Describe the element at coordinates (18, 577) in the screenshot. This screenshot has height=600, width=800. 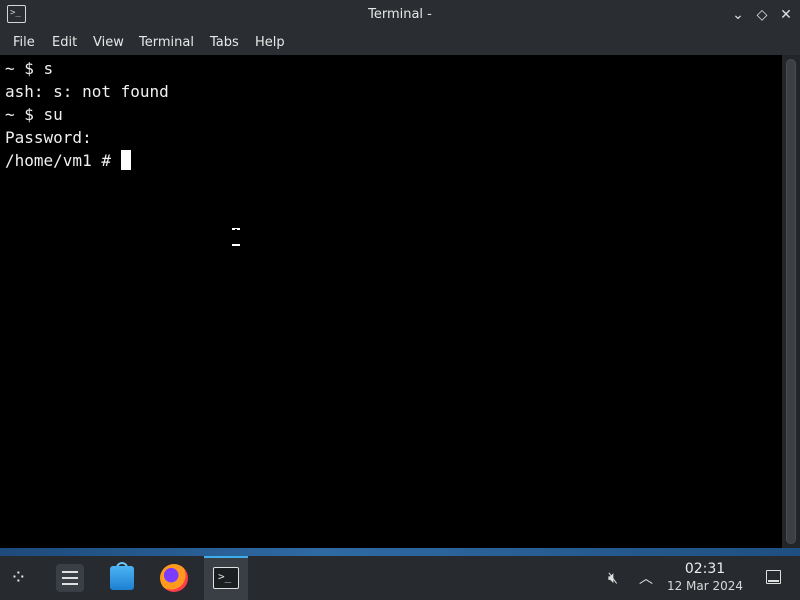
I see `app-launcher-icon: ⁘` at that location.